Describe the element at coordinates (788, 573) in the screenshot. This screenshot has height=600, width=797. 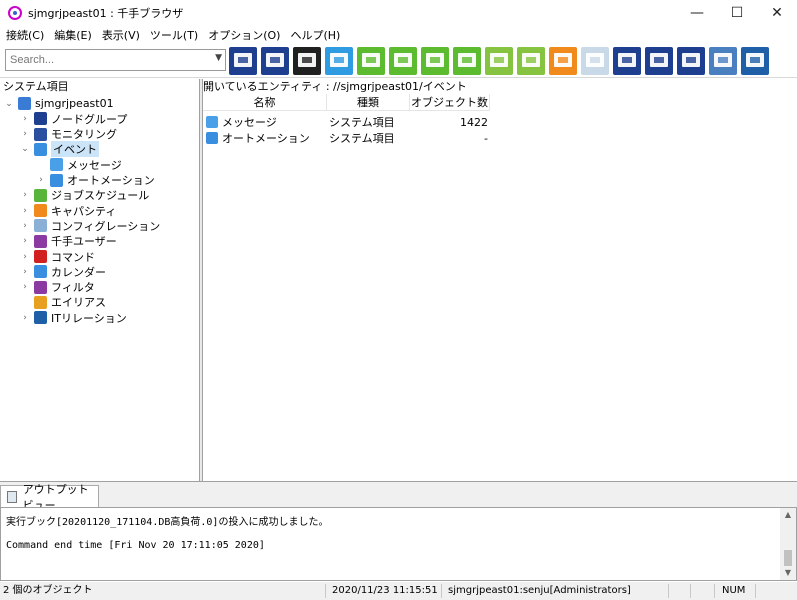
I see `scroll-down-icon: ▼` at that location.